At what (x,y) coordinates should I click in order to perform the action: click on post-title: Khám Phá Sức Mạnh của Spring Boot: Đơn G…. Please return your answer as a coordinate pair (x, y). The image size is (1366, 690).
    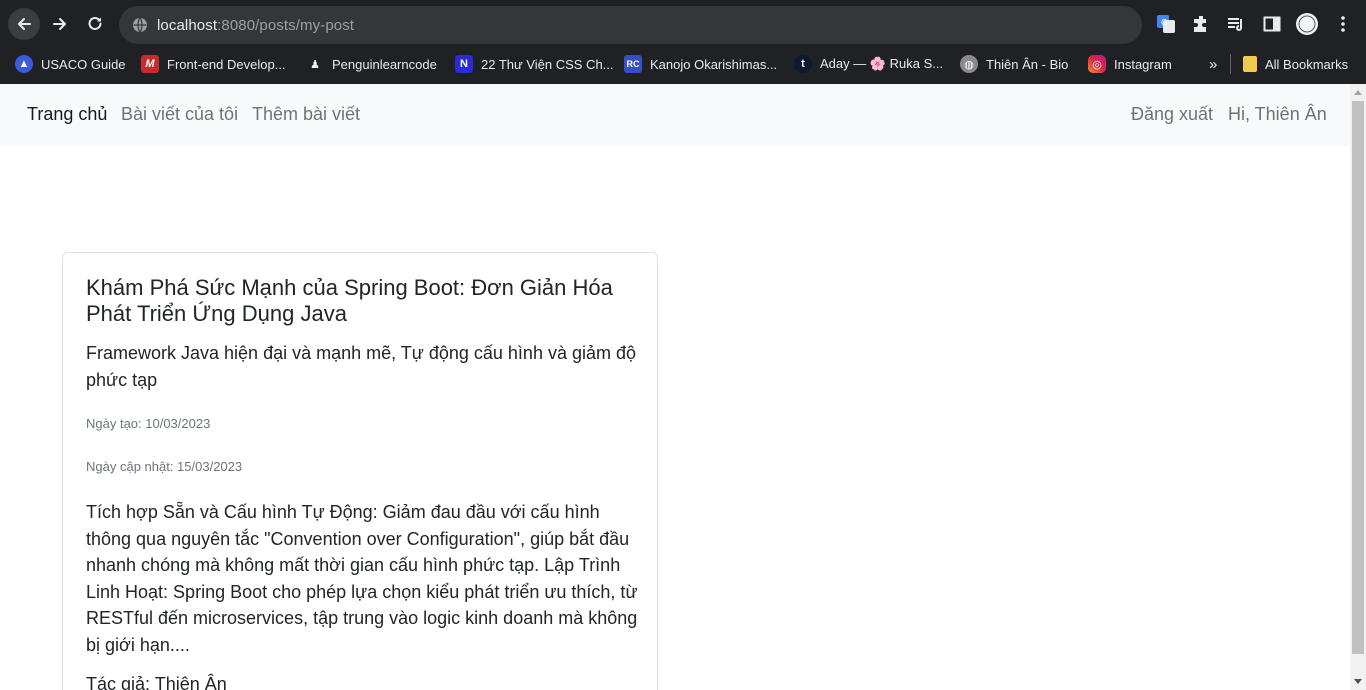
    Looking at the image, I should click on (362, 301).